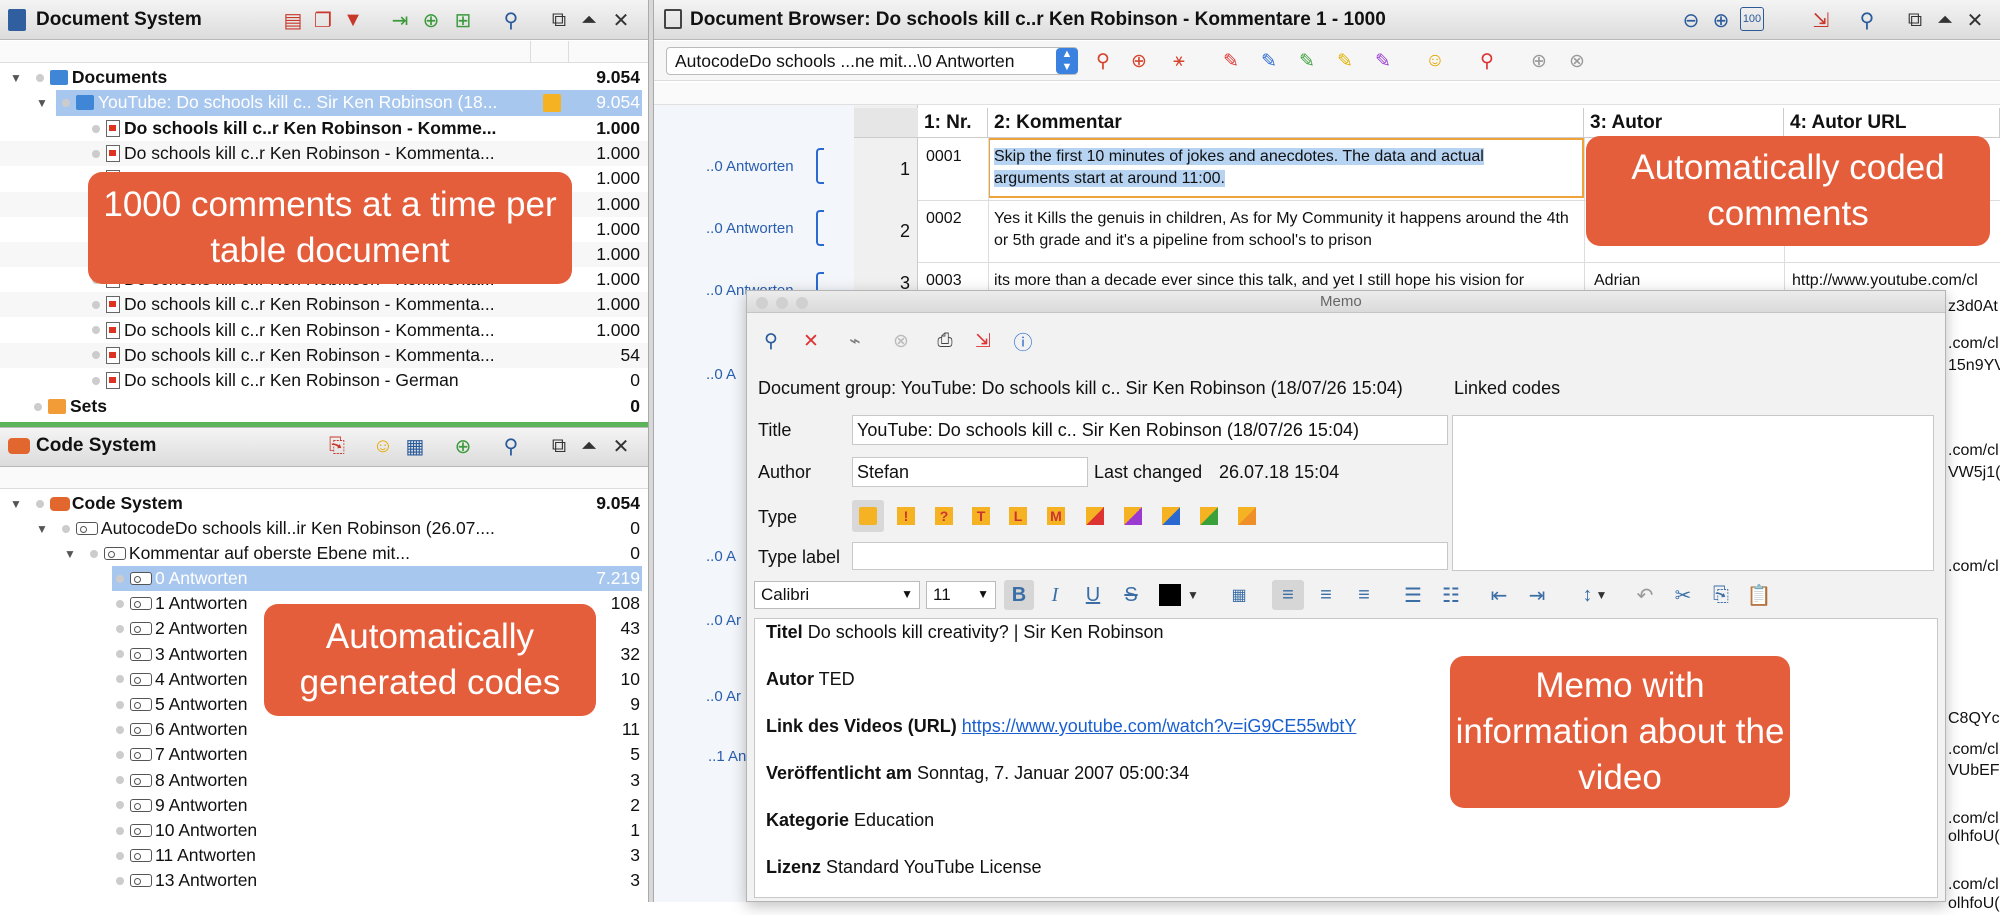 This screenshot has width=2000, height=915. What do you see at coordinates (400, 20) in the screenshot?
I see `import-icon: ⇥` at bounding box center [400, 20].